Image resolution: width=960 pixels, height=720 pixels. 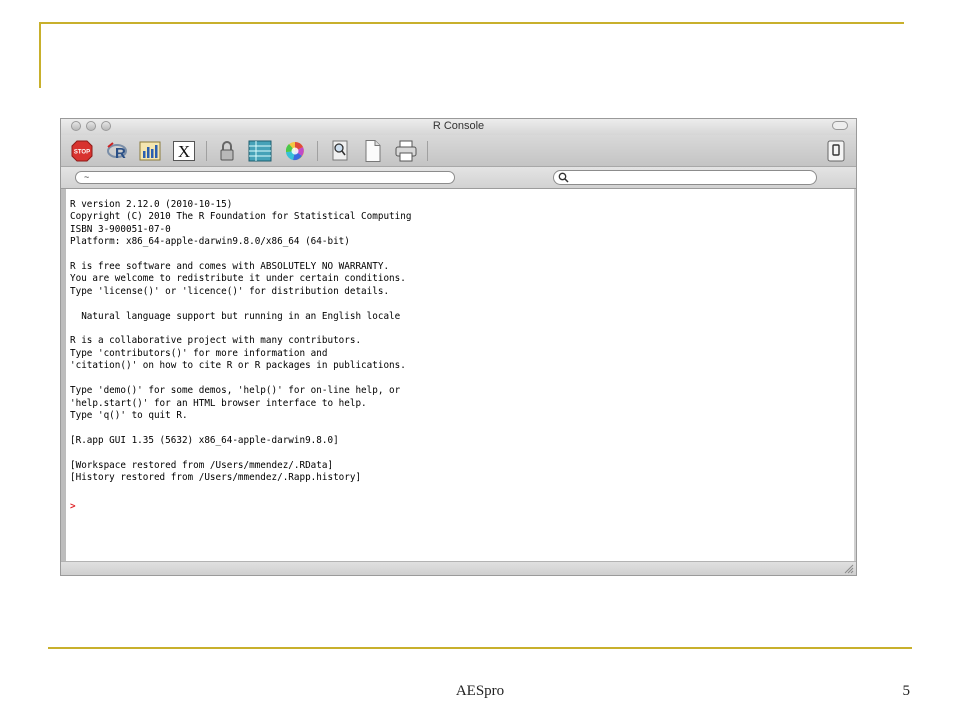 I want to click on new-document-button, so click(x=373, y=151).